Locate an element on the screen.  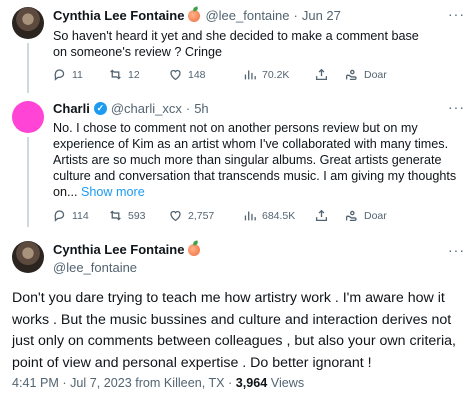
tweet3-author-name: Cynthia Lee Fontaine is located at coordinates (118, 250).